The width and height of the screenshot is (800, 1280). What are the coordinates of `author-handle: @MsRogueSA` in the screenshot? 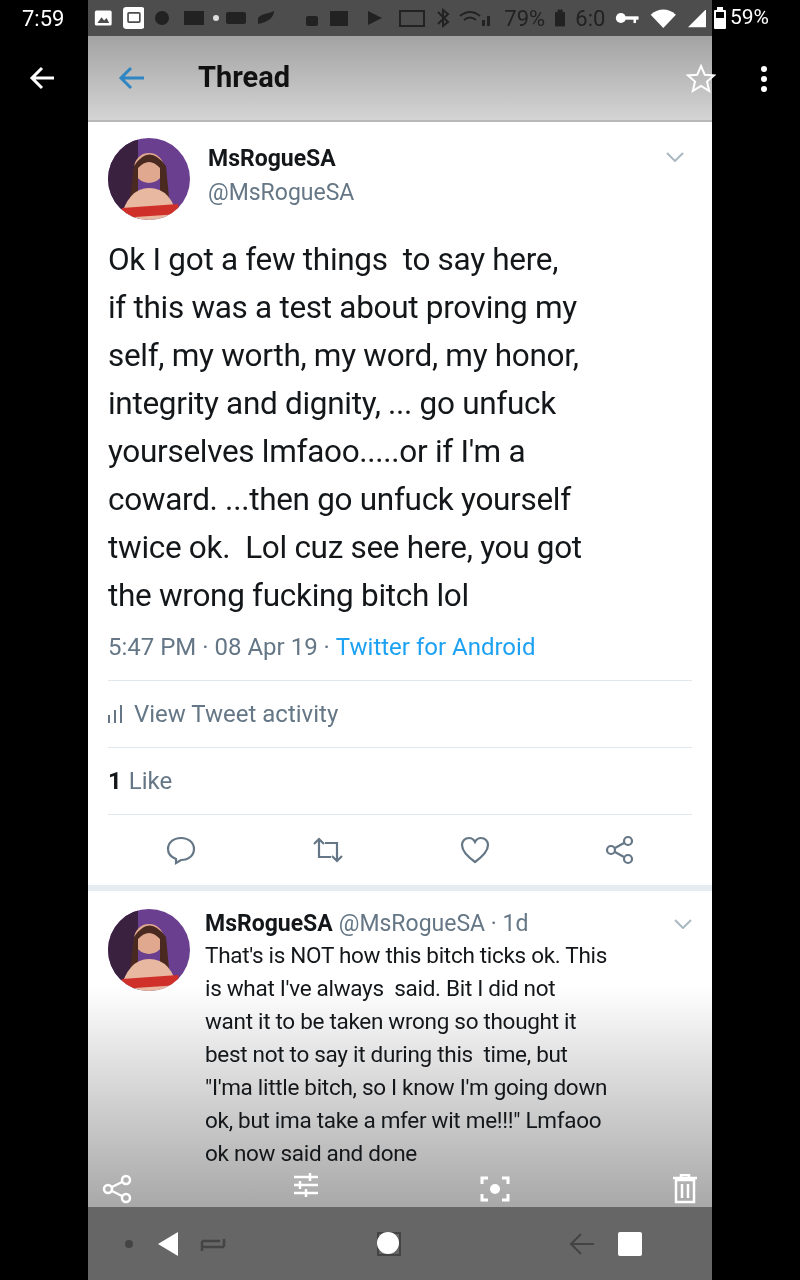 It's located at (282, 193).